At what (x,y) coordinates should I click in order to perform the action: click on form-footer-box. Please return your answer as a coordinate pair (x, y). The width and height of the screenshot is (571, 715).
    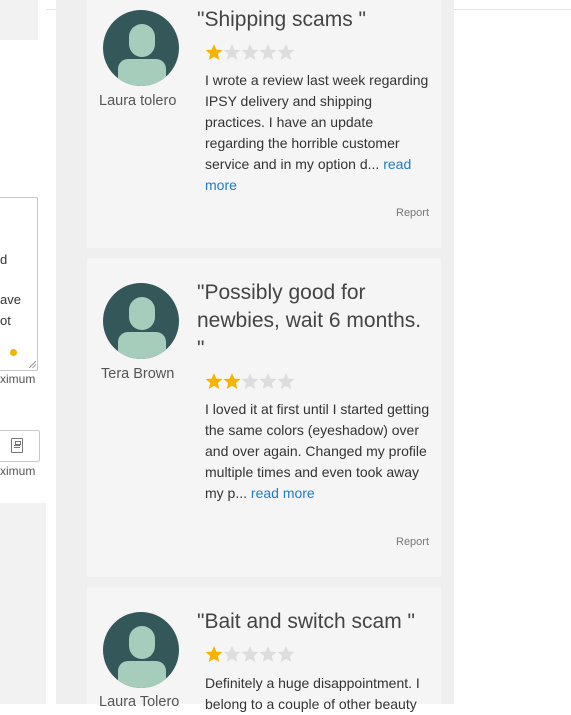
    Looking at the image, I should click on (23, 603).